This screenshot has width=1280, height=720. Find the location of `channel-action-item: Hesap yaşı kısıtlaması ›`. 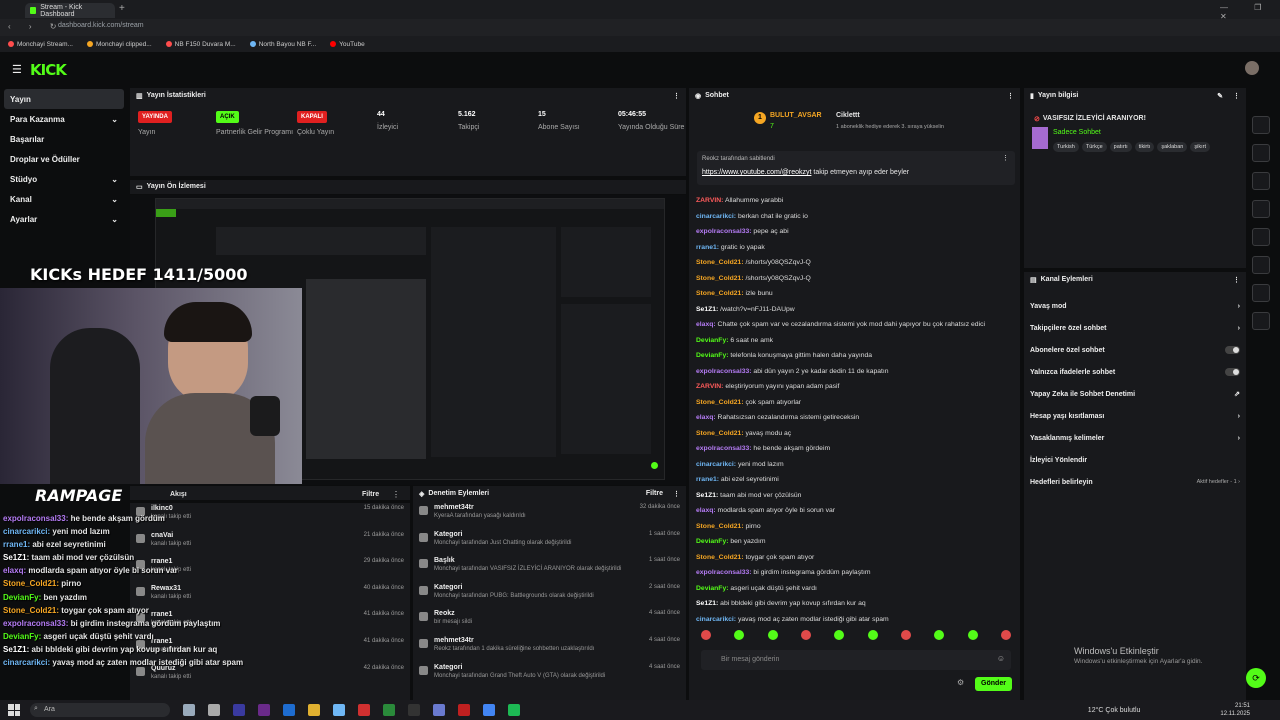

channel-action-item: Hesap yaşı kısıtlaması › is located at coordinates (1135, 416).